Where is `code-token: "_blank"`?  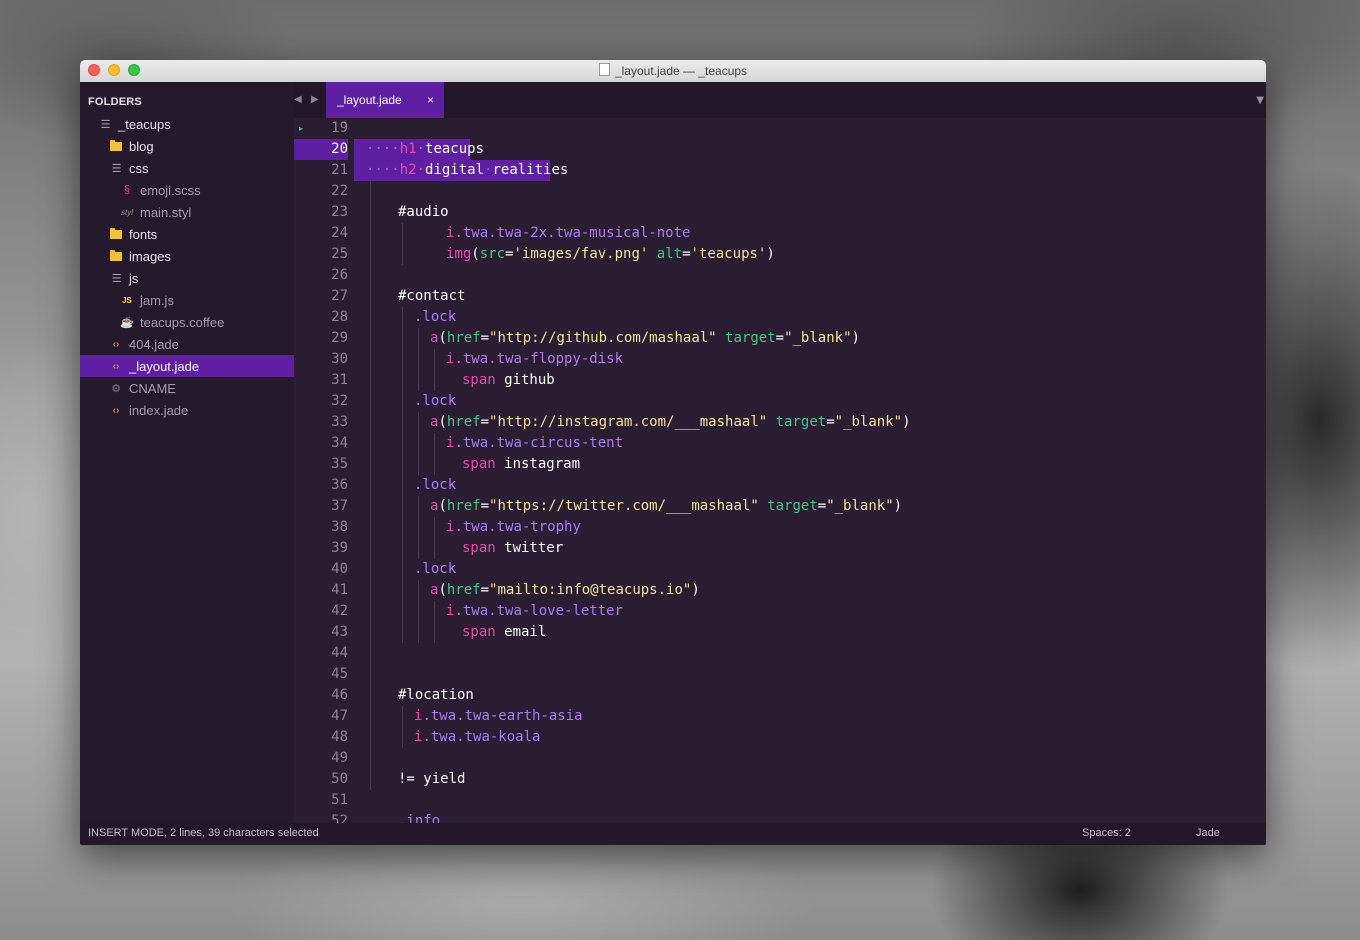 code-token: "_blank" is located at coordinates (860, 506).